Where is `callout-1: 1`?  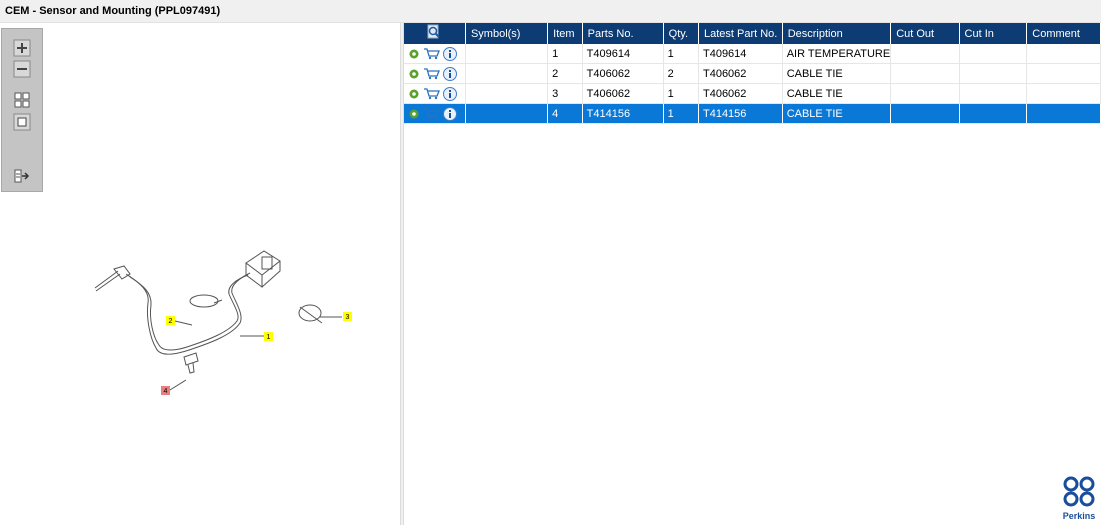 callout-1: 1 is located at coordinates (269, 337).